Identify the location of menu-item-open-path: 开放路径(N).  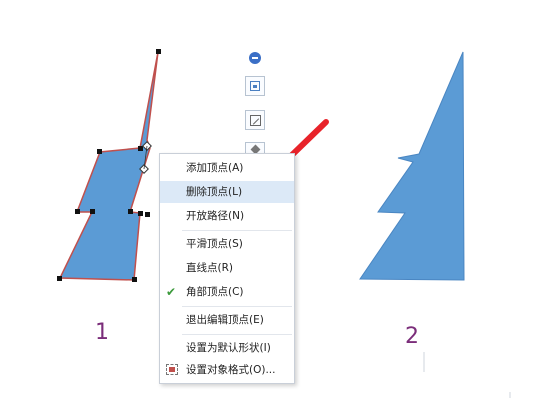
(227, 216).